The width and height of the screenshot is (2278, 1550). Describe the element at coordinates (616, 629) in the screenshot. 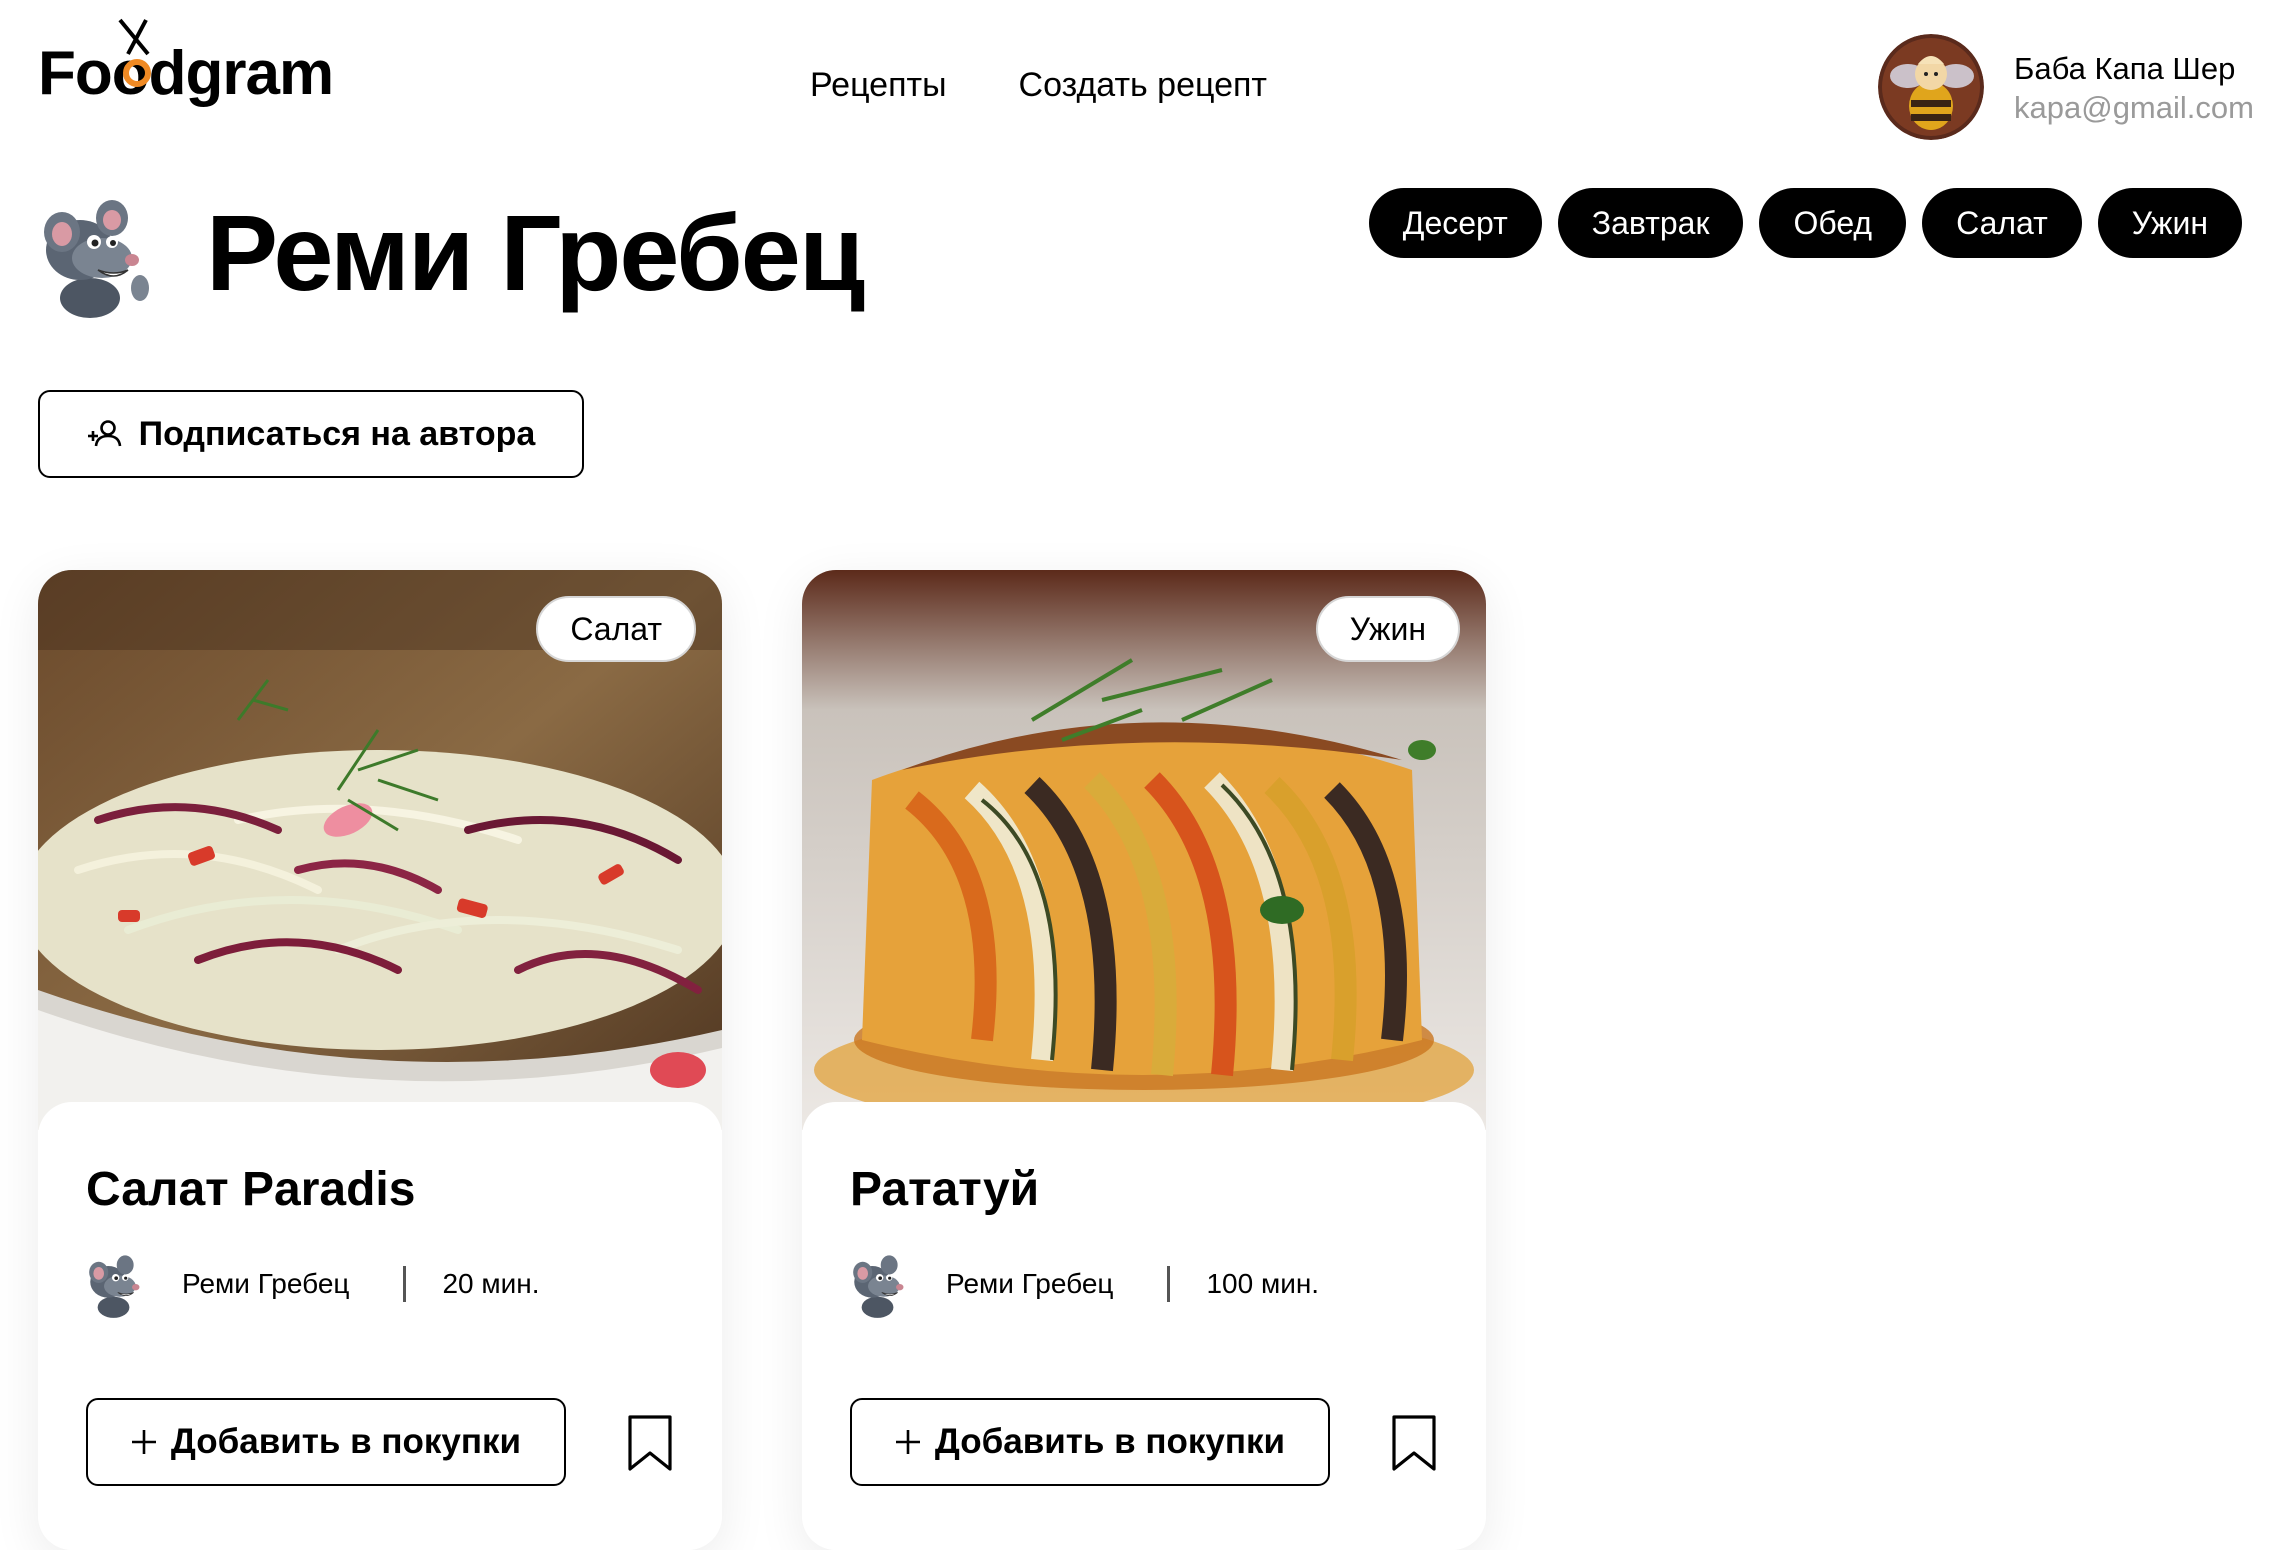

I see `recipe-tag: Салат` at that location.